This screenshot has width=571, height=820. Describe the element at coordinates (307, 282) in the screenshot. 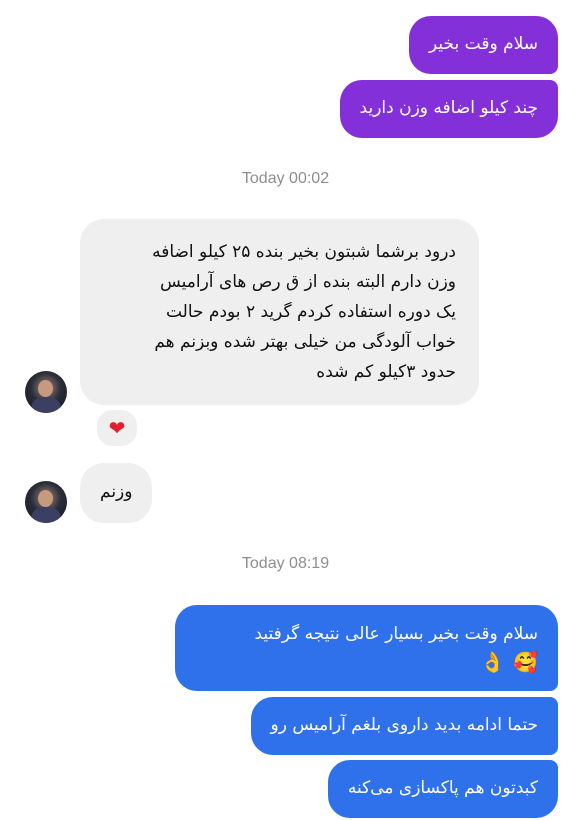

I see `received-line: وزن دارم البته بنده از ق رص های آرامیس` at that location.